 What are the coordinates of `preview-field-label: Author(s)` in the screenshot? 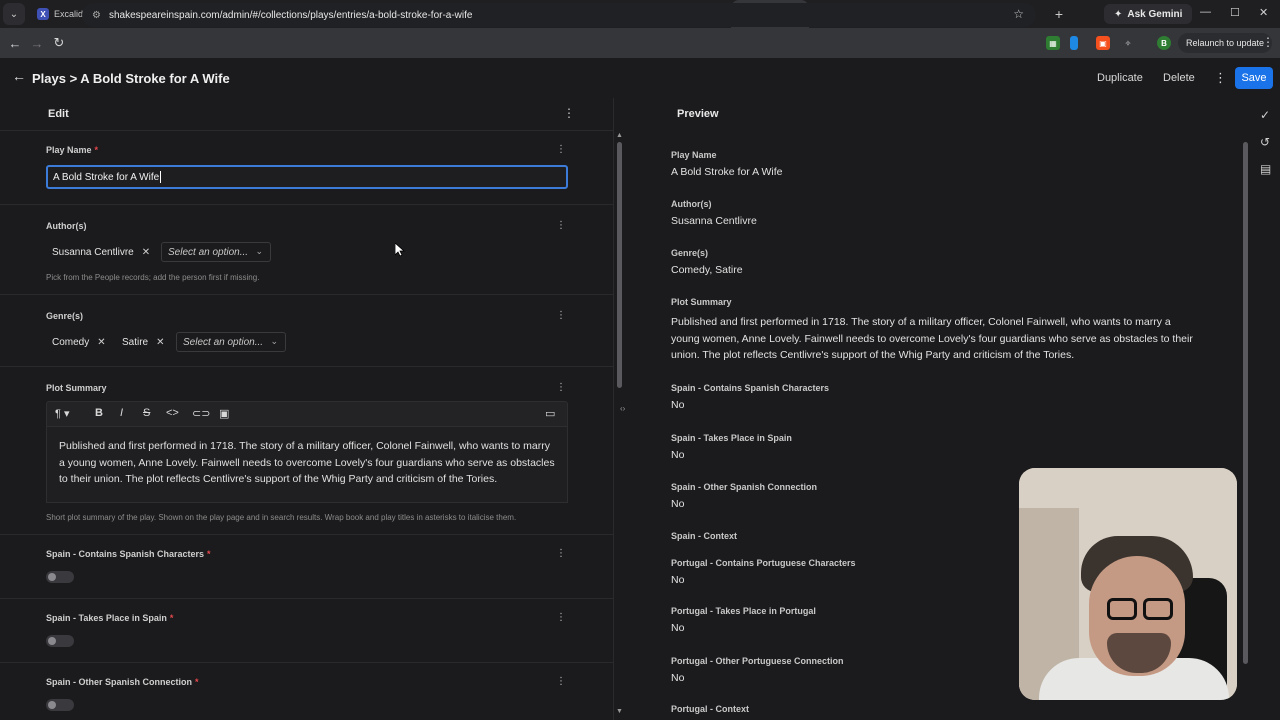 It's located at (691, 204).